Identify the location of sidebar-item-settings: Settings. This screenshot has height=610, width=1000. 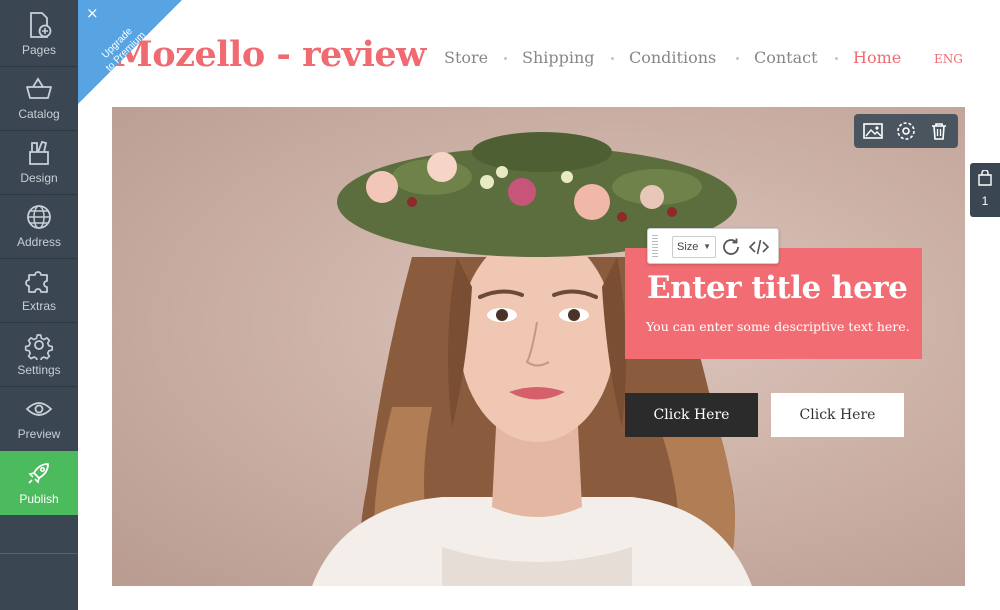
(39, 354).